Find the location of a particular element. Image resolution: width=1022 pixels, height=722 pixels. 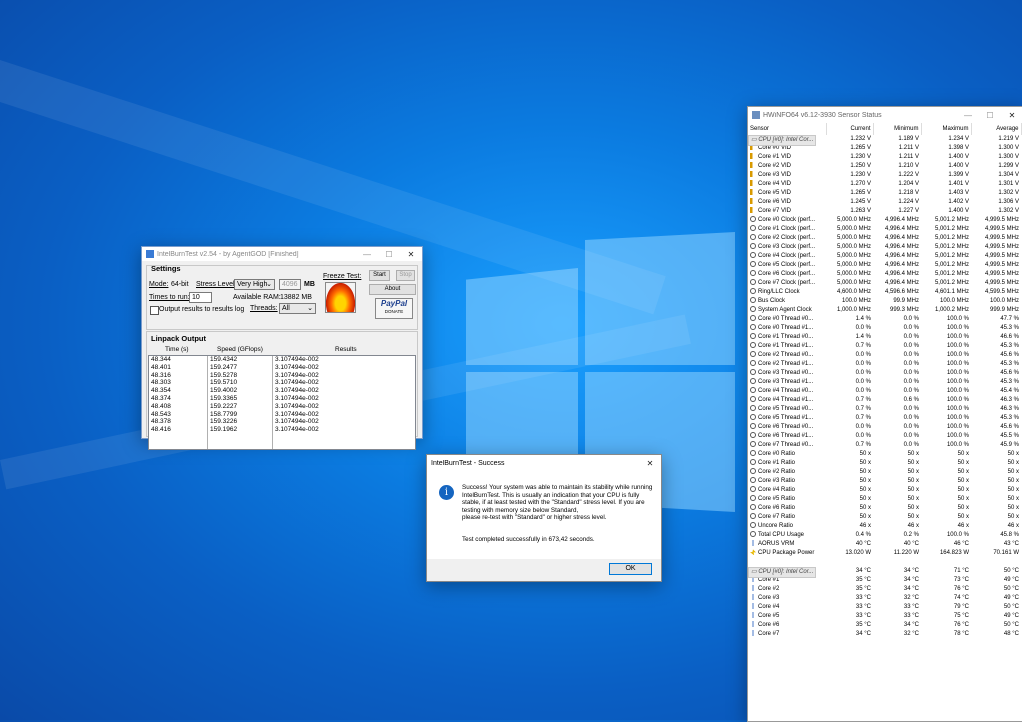

sensor-value: 46.3 % is located at coordinates (1009, 409).